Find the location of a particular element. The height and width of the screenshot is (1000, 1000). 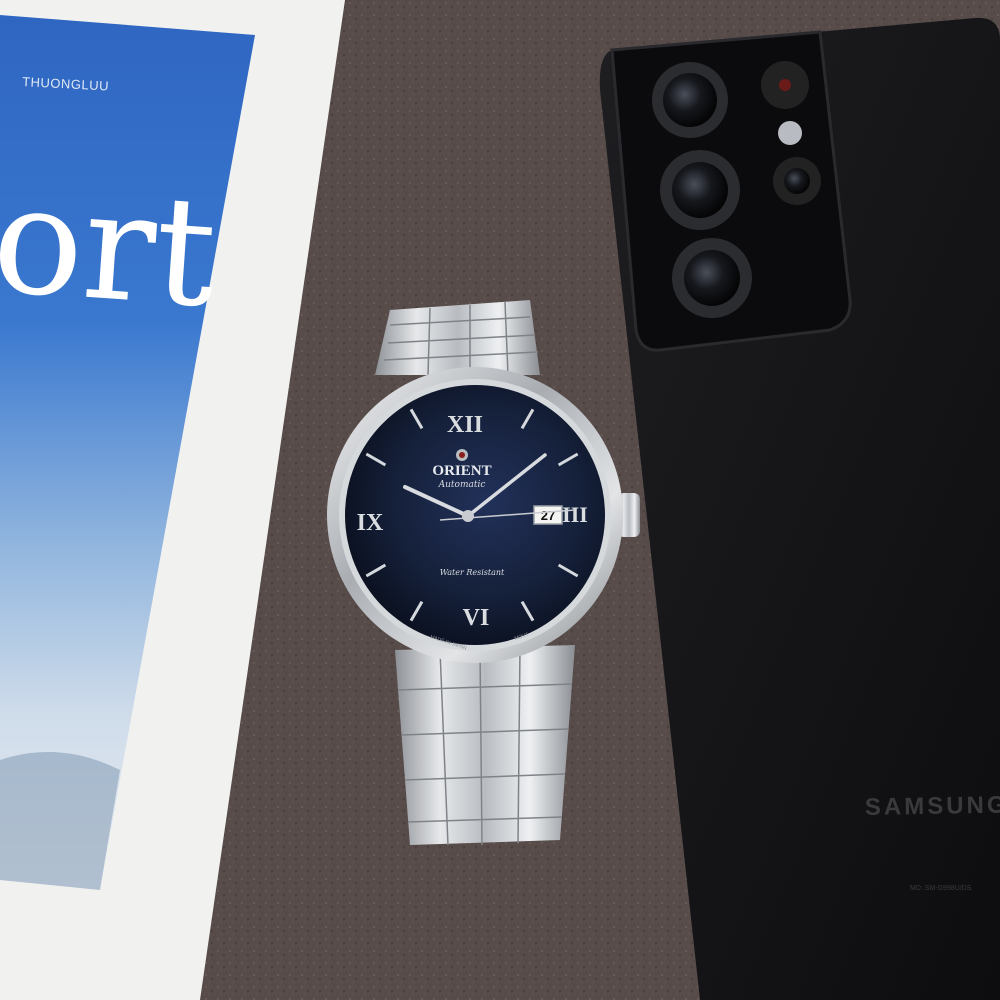

date-window: 27 is located at coordinates (548, 515).